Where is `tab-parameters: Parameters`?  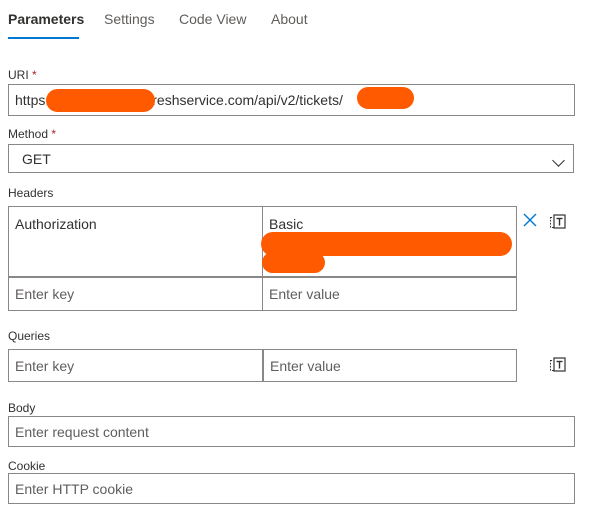 tab-parameters: Parameters is located at coordinates (46, 19).